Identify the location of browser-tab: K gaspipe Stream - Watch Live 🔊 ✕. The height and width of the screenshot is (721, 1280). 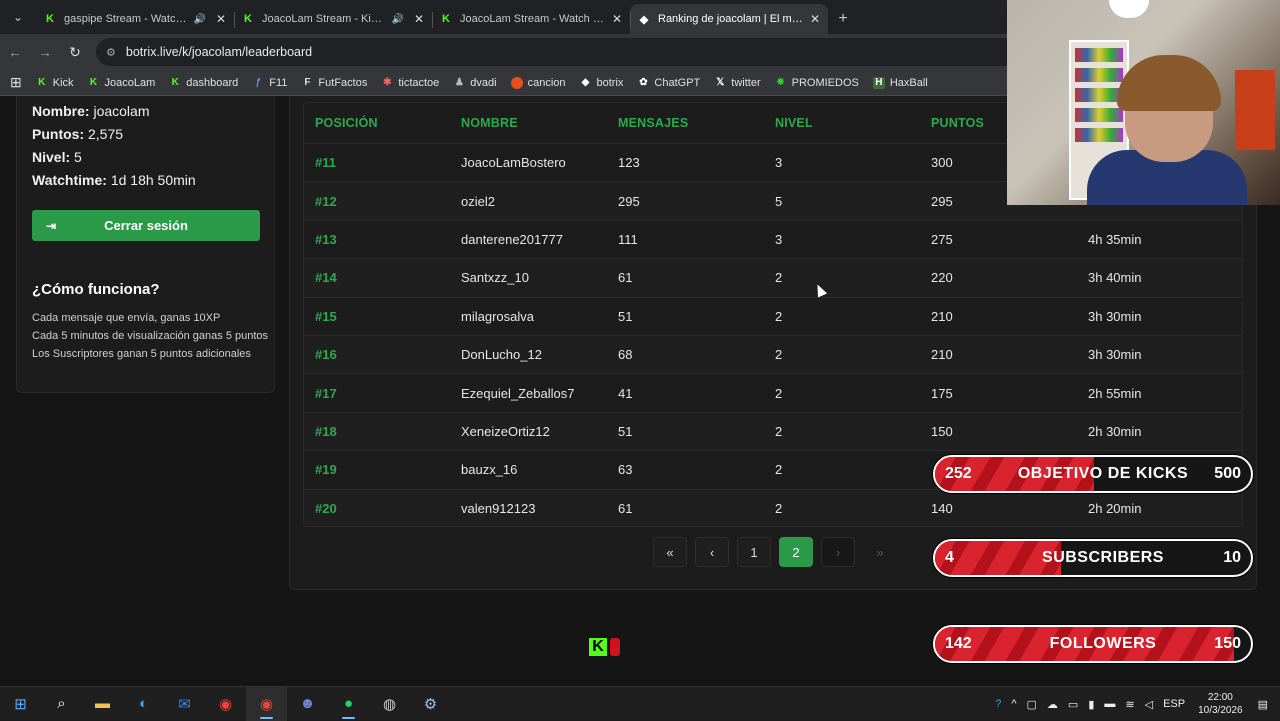
(135, 19).